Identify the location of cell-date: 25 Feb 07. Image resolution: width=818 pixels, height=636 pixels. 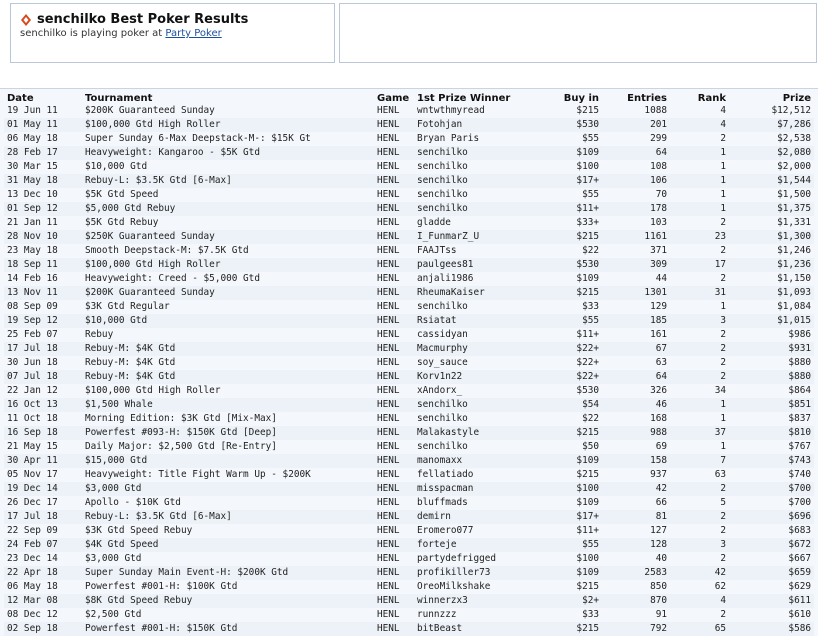
(32, 334).